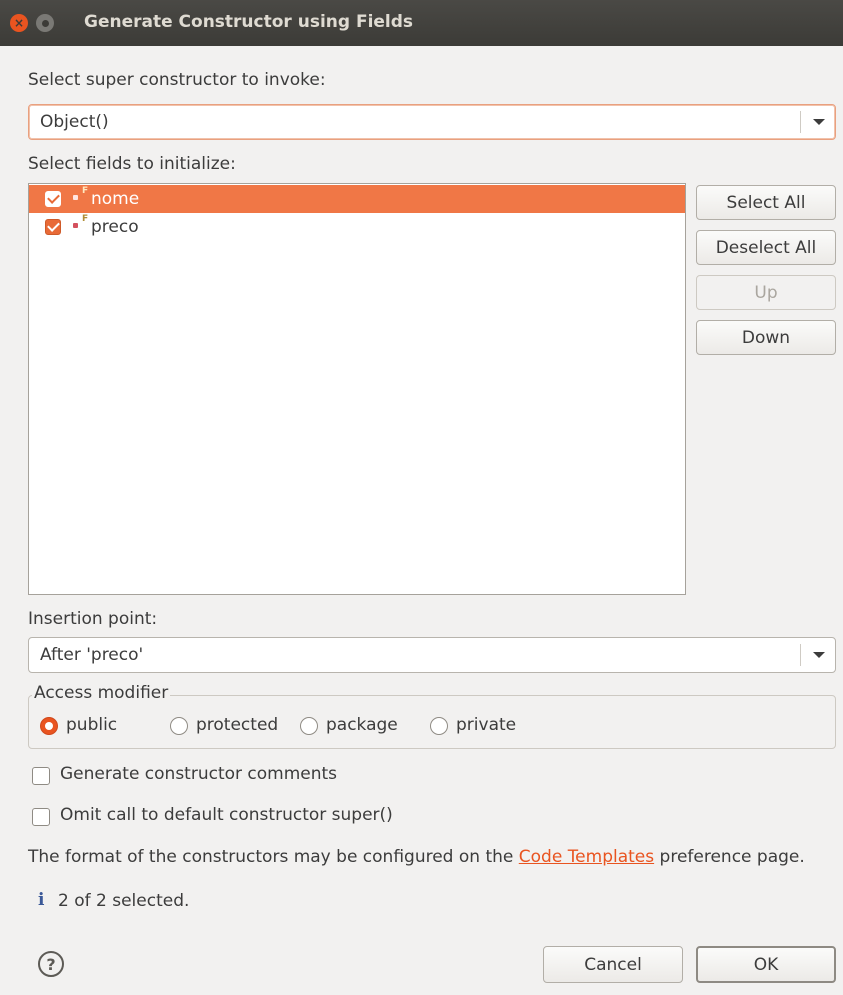 The image size is (843, 995). What do you see at coordinates (486, 725) in the screenshot?
I see `radio-private-label: private` at bounding box center [486, 725].